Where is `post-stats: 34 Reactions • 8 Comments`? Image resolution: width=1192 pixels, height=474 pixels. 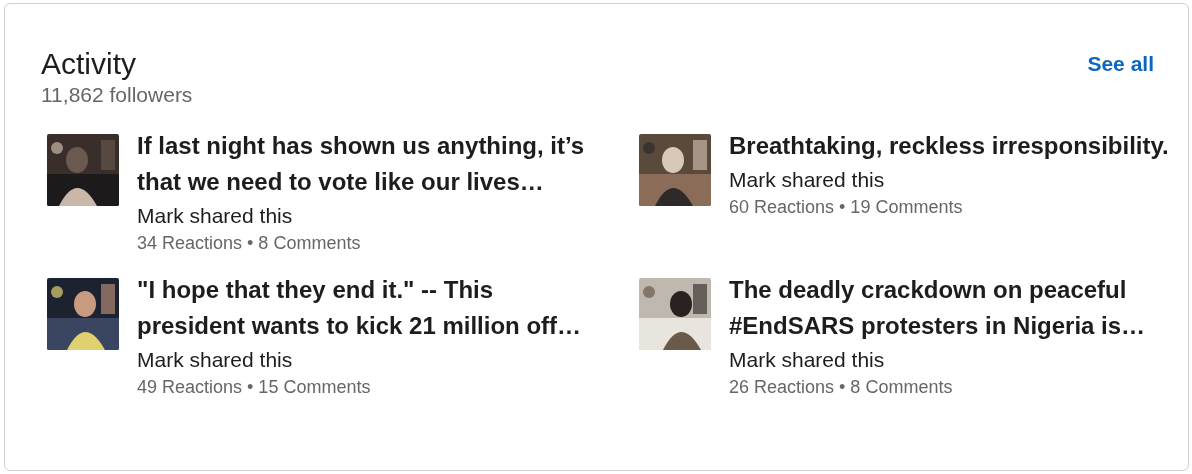 post-stats: 34 Reactions • 8 Comments is located at coordinates (368, 243).